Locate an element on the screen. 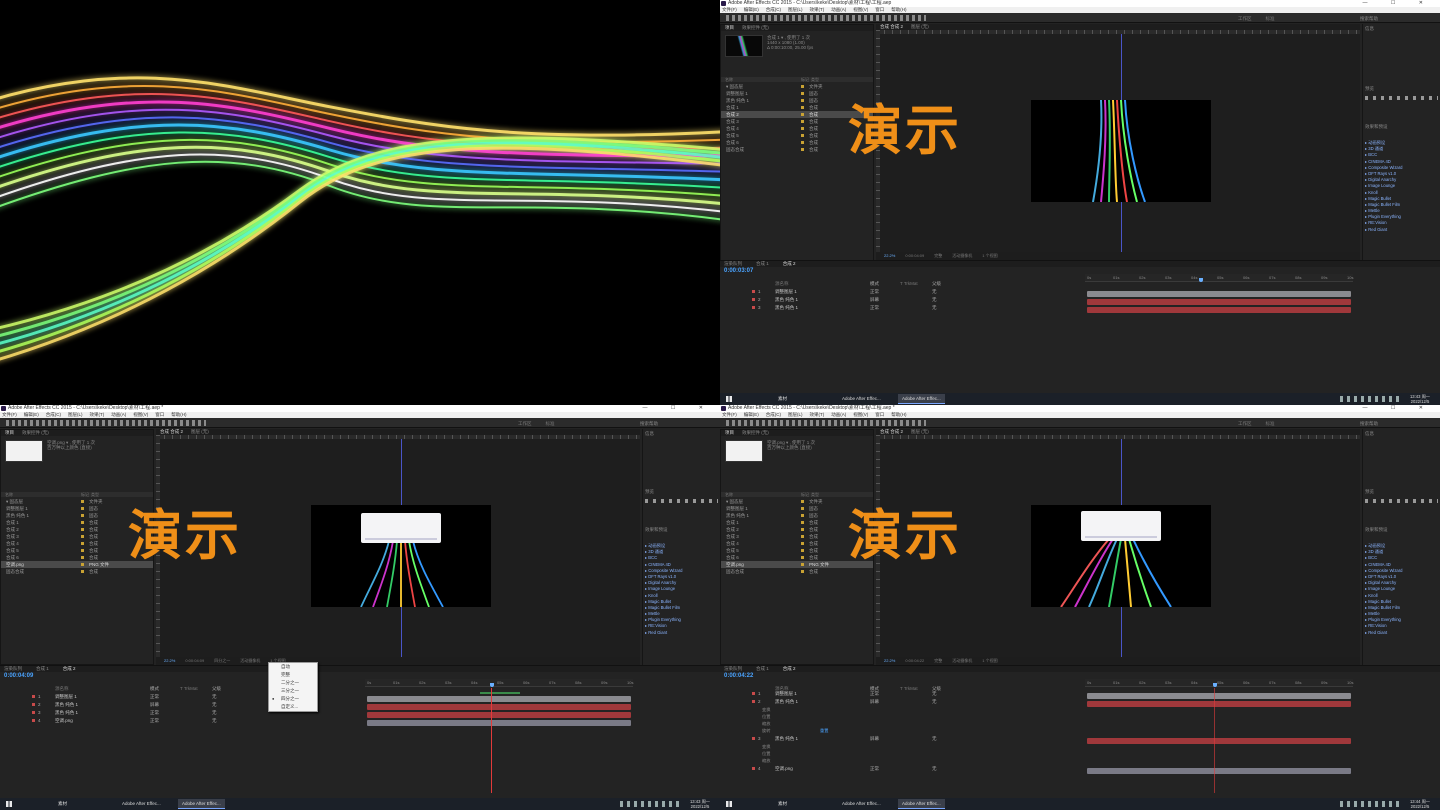  layer-property-row: 旋转 is located at coordinates (766, 730).